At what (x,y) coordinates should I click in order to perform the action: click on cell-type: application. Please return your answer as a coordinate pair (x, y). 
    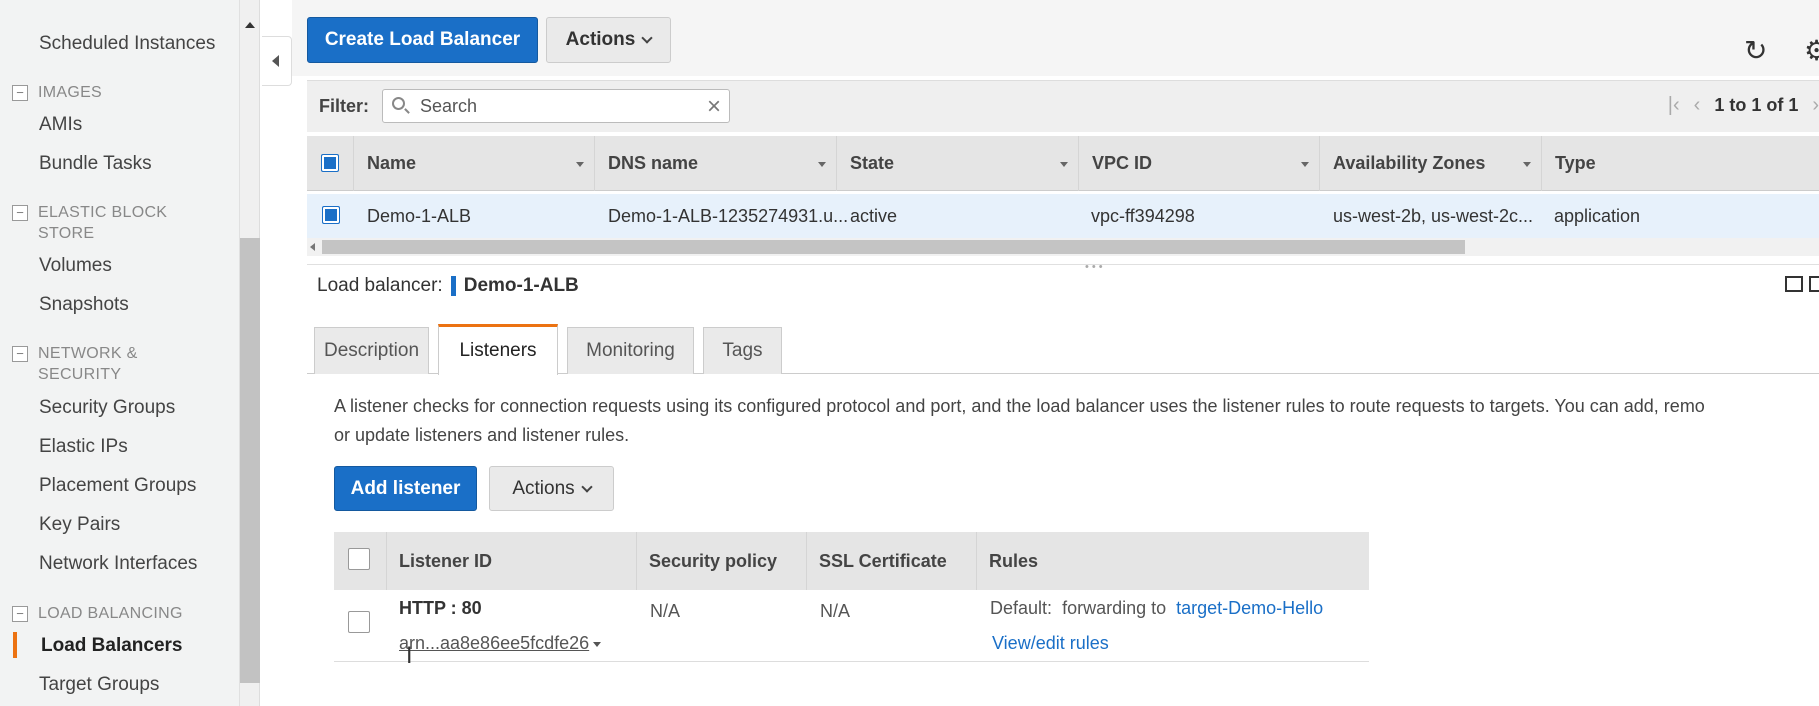
    Looking at the image, I should click on (1597, 216).